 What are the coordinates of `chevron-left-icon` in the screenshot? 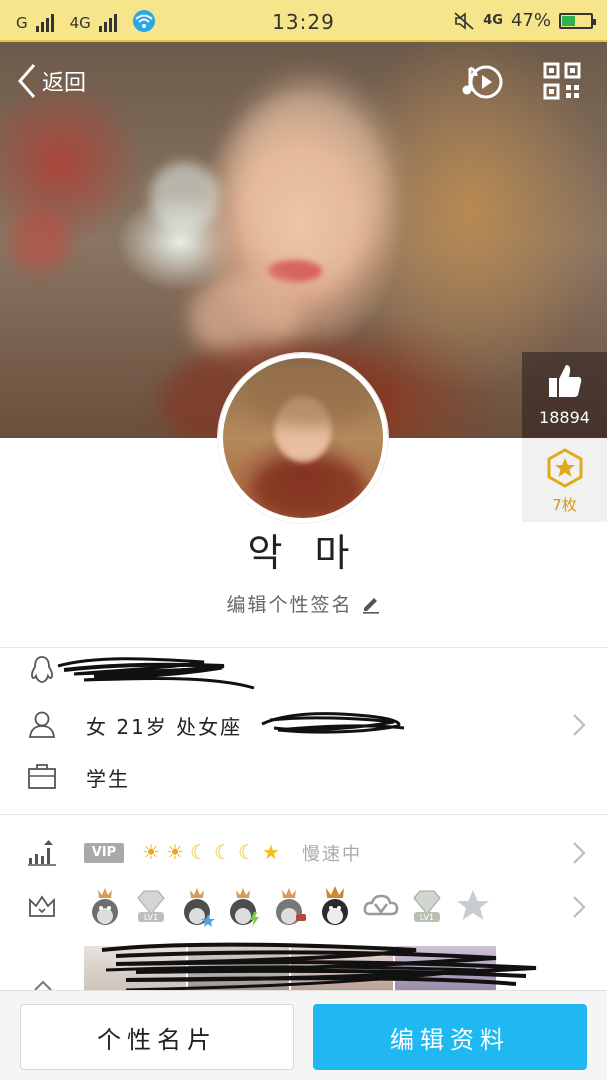 It's located at (27, 81).